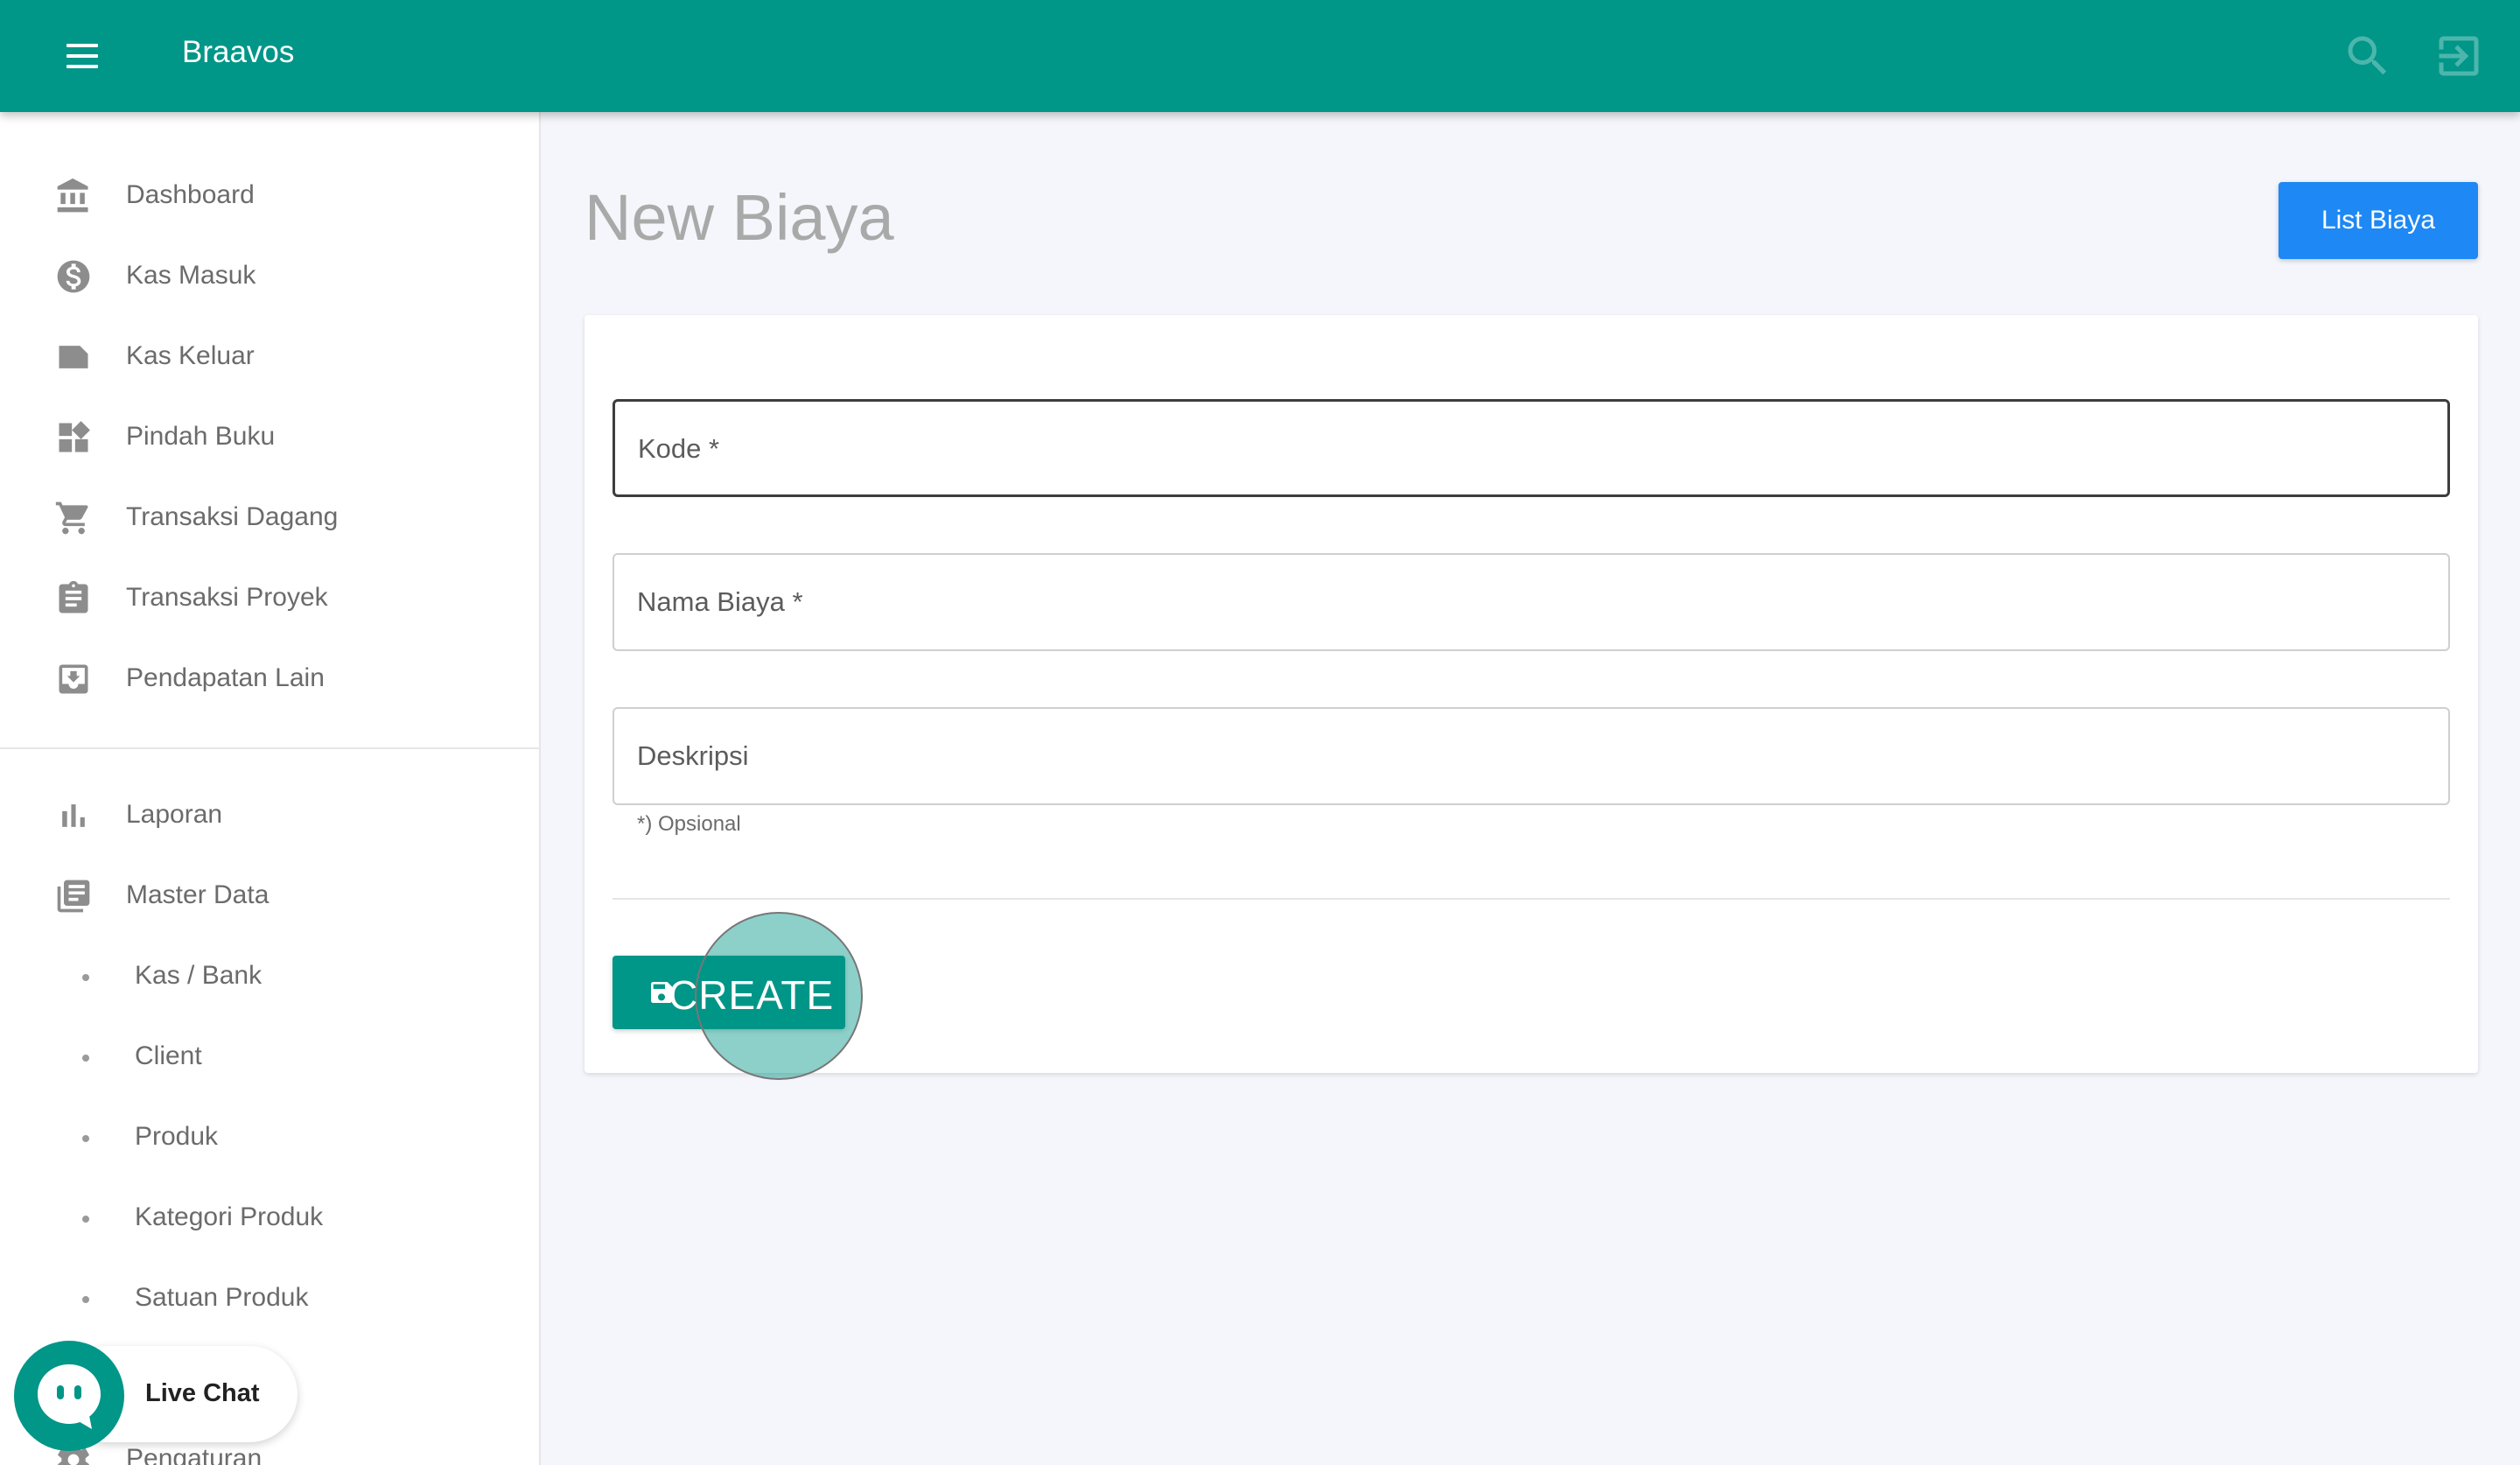  I want to click on sidebar-item-kas-masuk: Kas Masuk, so click(269, 277).